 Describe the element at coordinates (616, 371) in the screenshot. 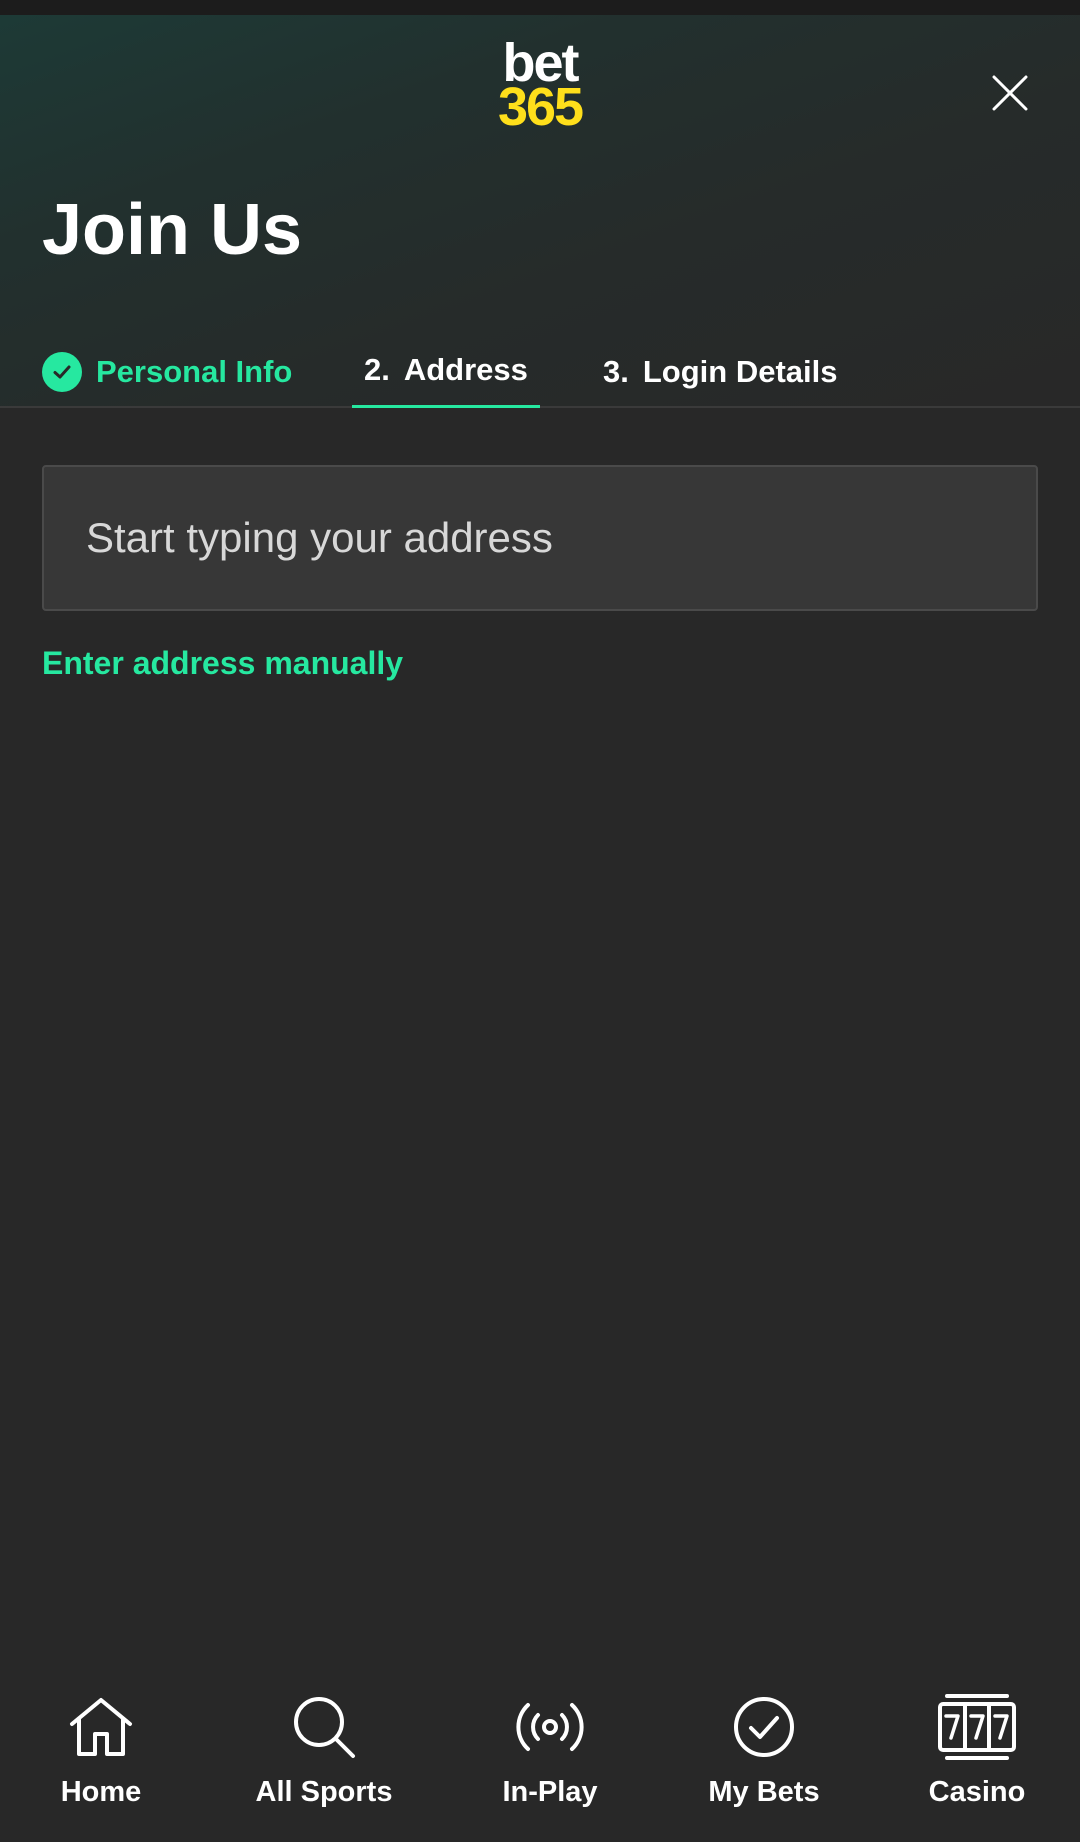

I see `step-number: 3.` at that location.